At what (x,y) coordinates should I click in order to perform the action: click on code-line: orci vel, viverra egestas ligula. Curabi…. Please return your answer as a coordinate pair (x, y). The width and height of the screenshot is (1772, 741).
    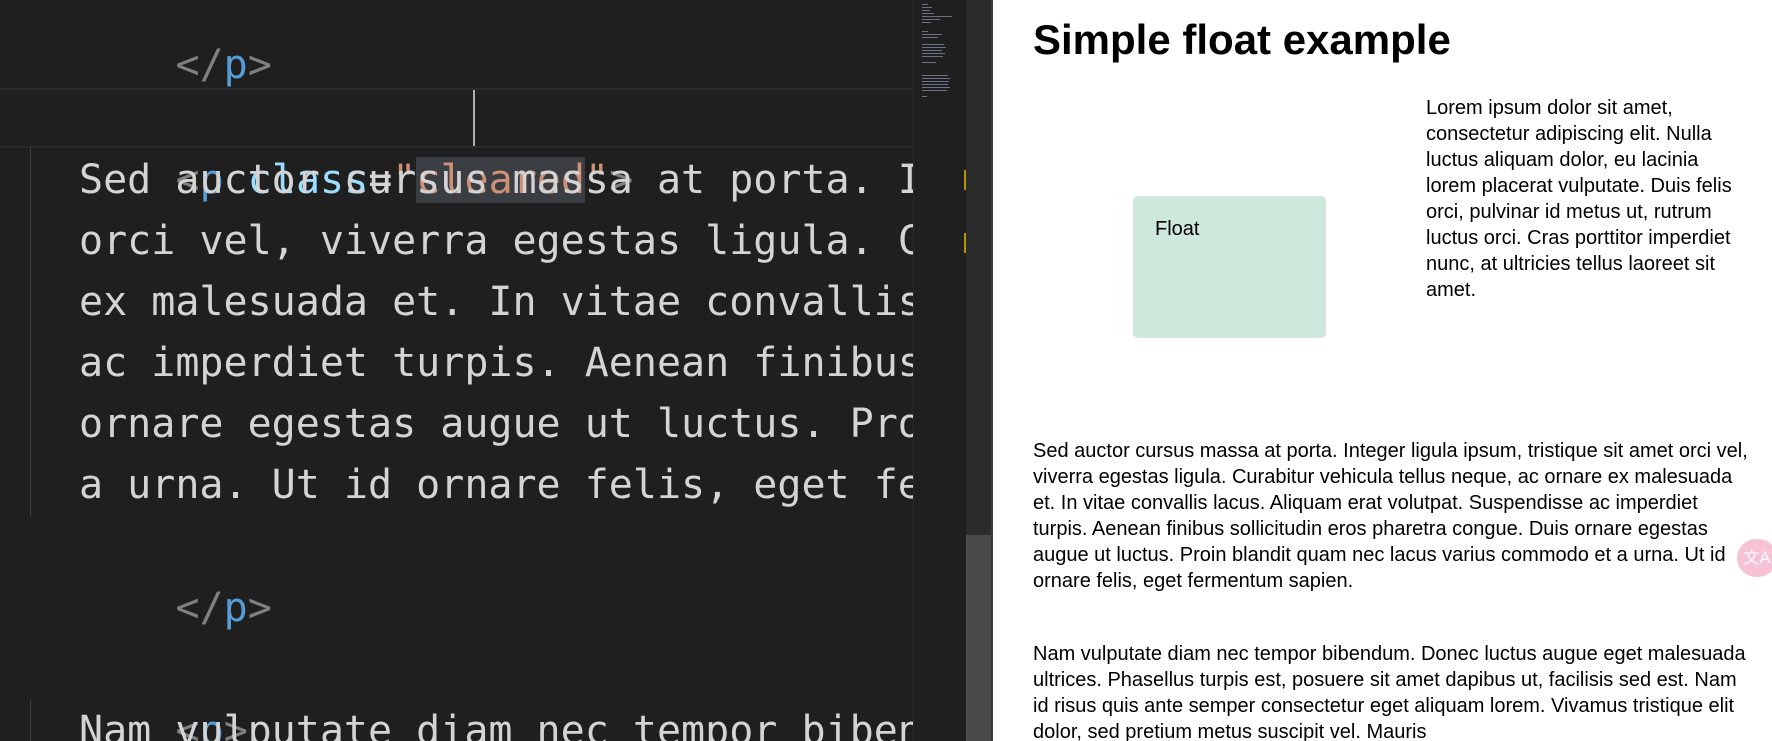
    Looking at the image, I should click on (496, 241).